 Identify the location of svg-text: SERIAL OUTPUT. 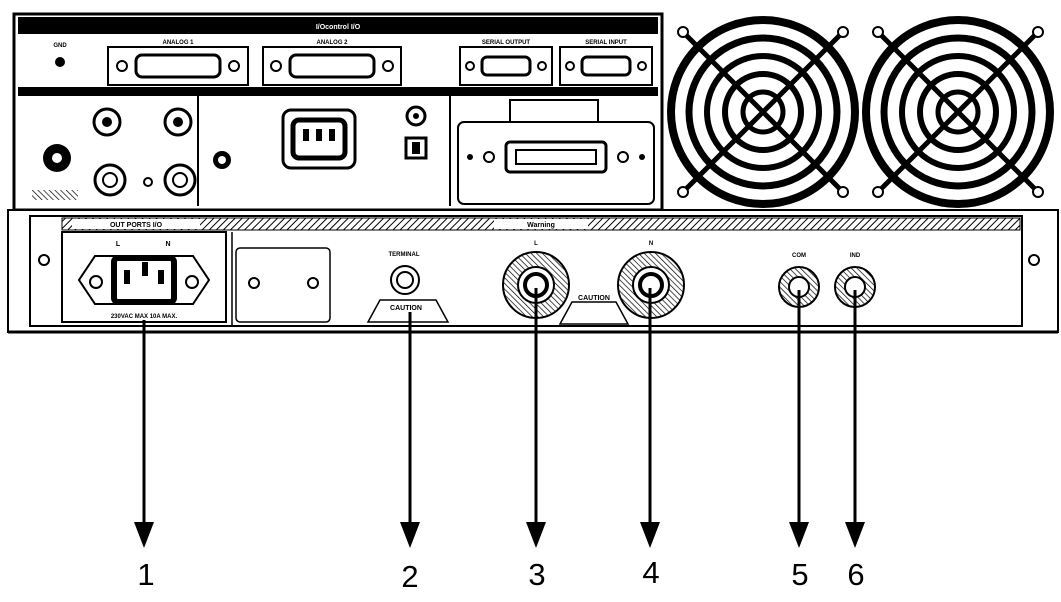
(506, 43).